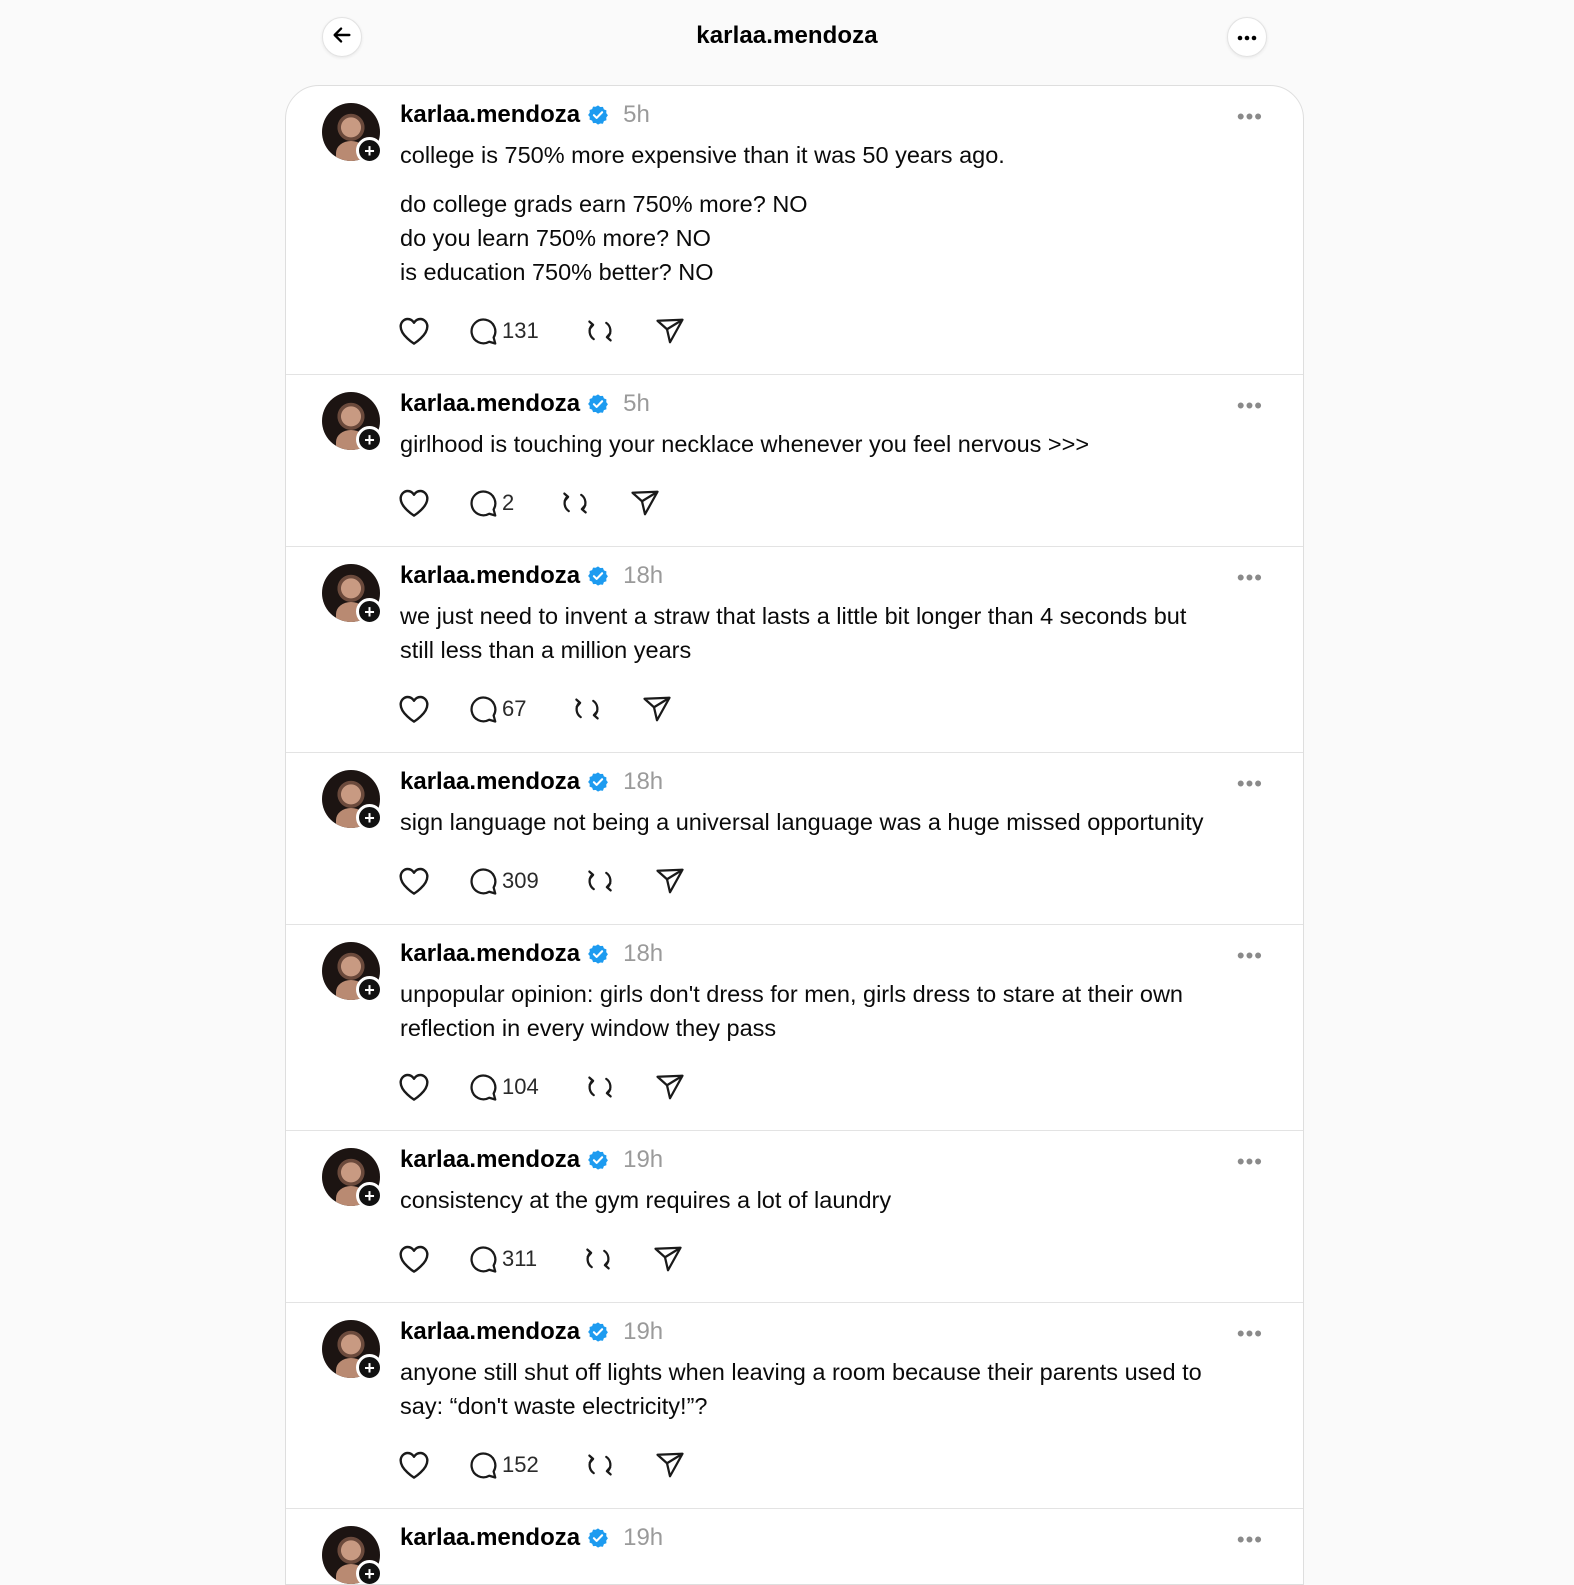 This screenshot has width=1574, height=1585. What do you see at coordinates (520, 1086) in the screenshot?
I see `reply-count: 104` at bounding box center [520, 1086].